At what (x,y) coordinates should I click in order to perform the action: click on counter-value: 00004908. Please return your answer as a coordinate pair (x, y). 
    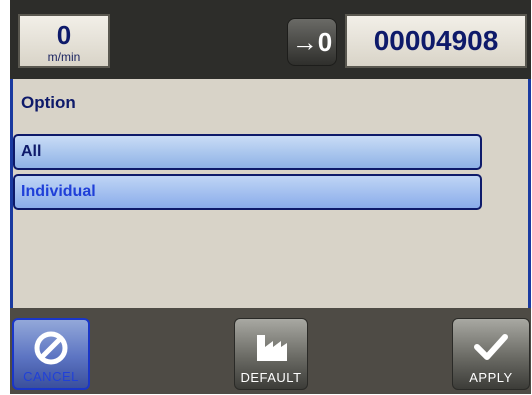
    Looking at the image, I should click on (436, 40).